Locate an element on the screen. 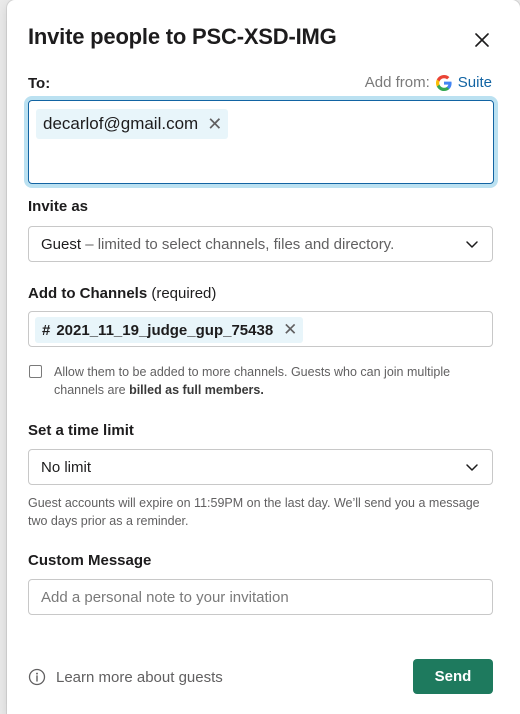  close-icon is located at coordinates (482, 40).